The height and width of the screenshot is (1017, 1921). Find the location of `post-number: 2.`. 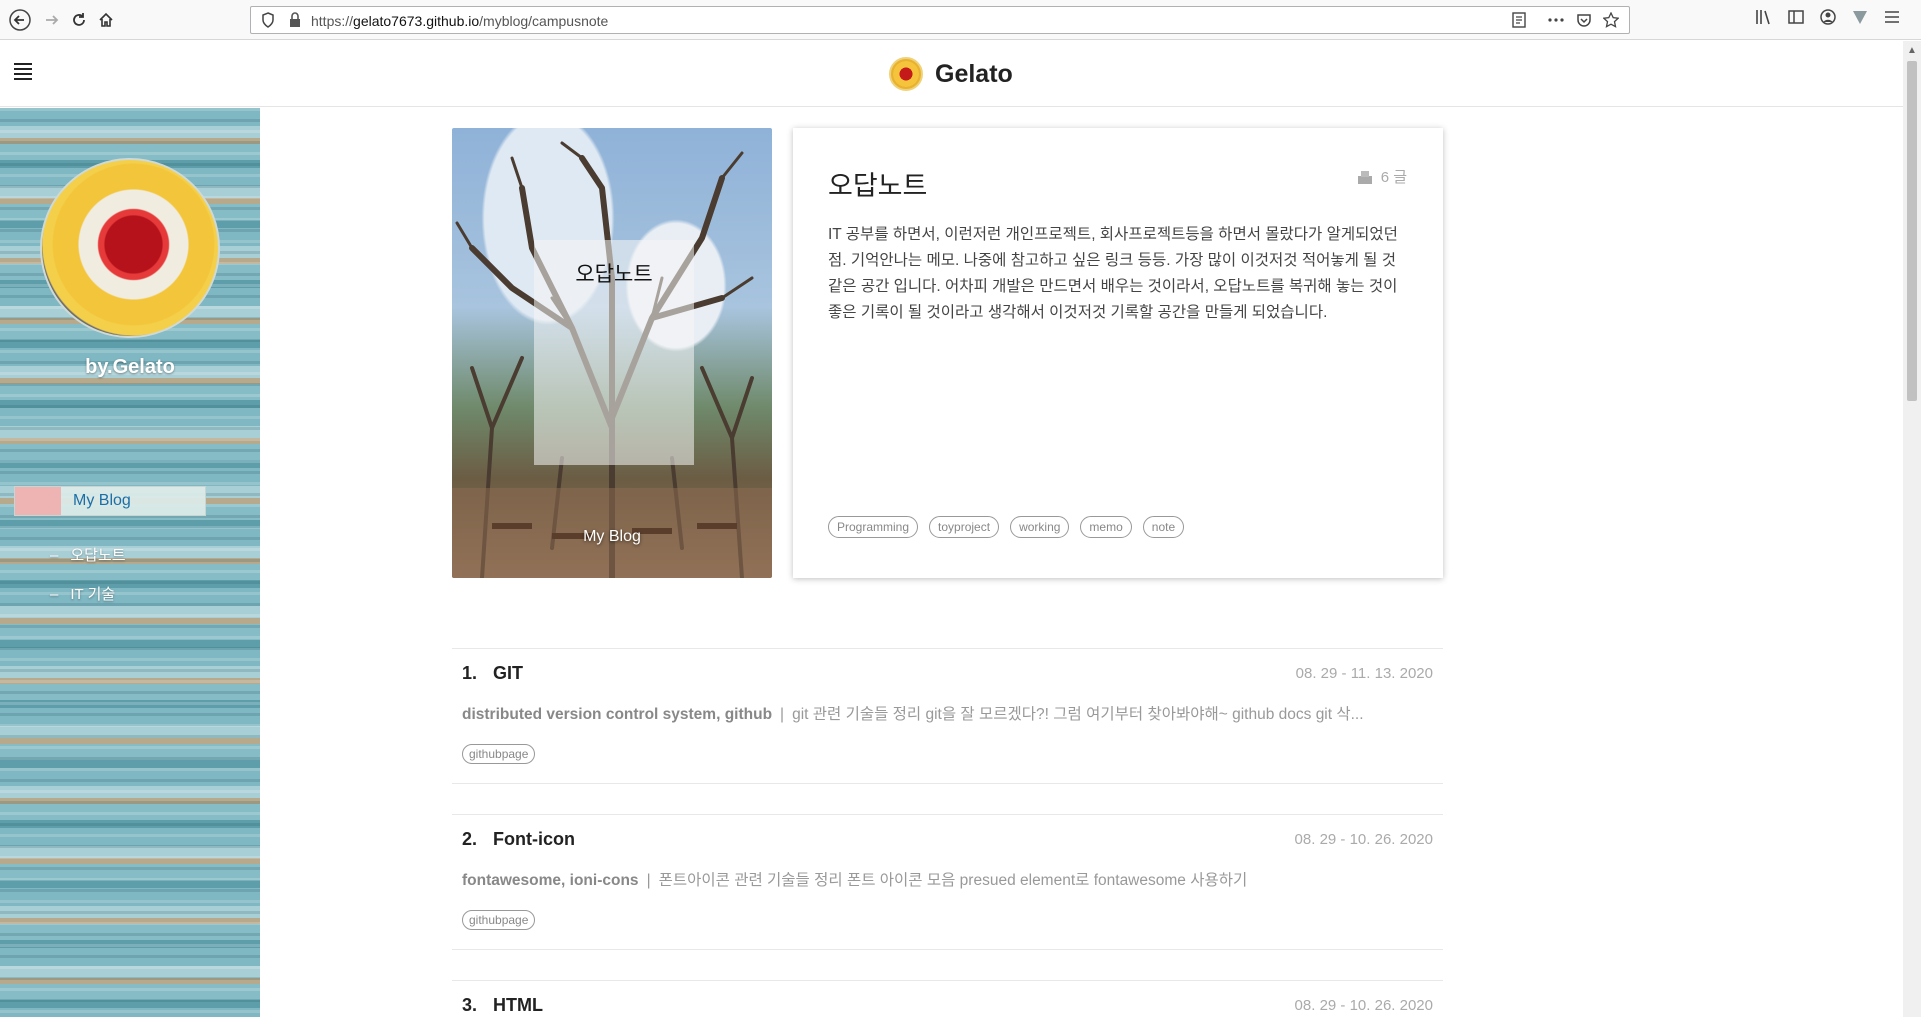

post-number: 2. is located at coordinates (470, 839).